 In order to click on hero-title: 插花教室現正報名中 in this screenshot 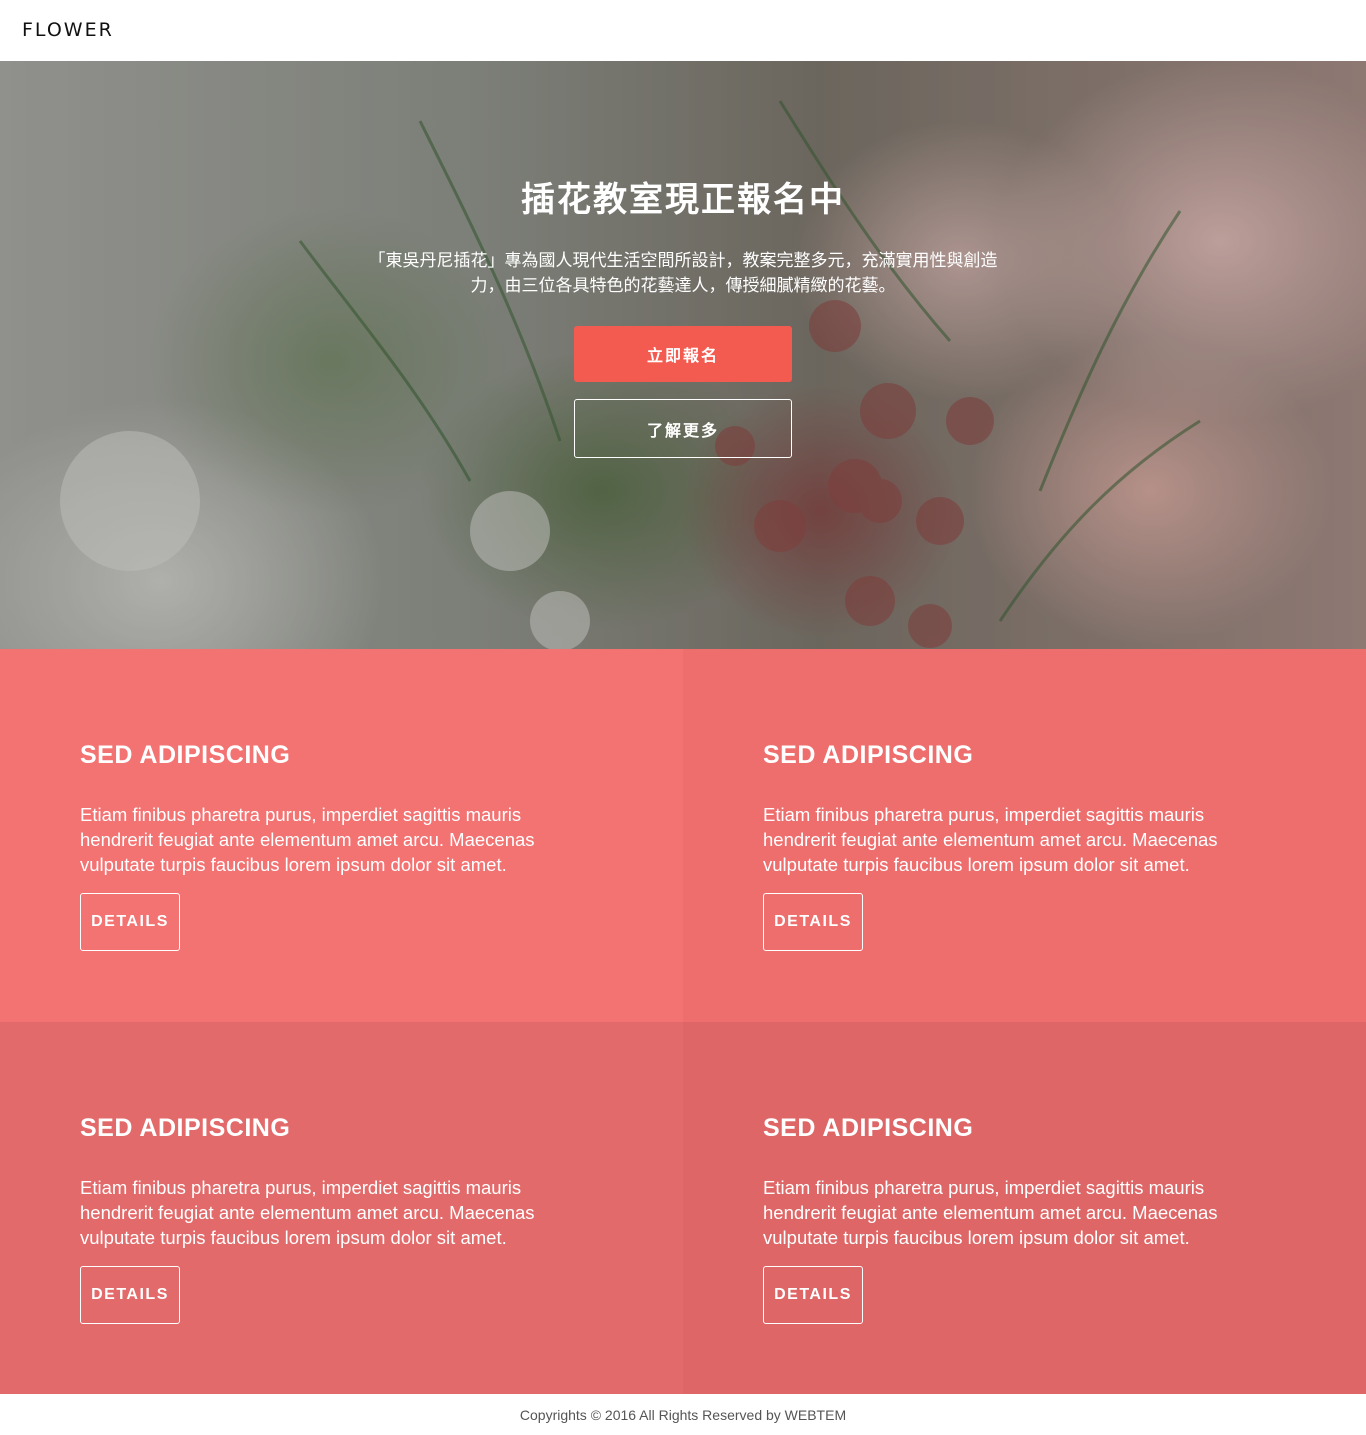, I will do `click(683, 200)`.